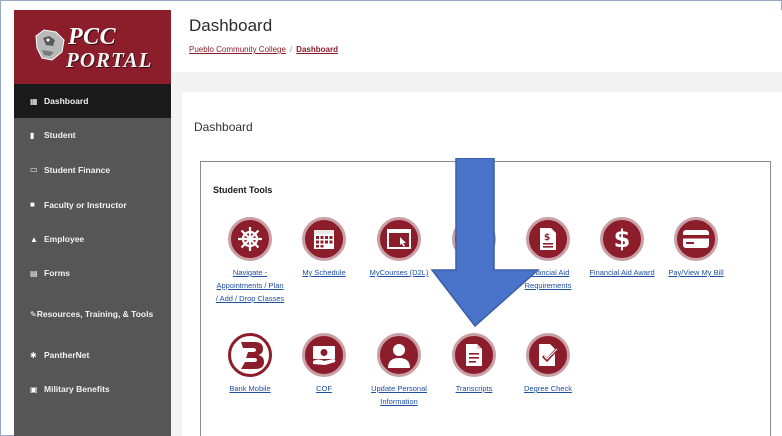  I want to click on tool-update-personal-information: Update Personal Information, so click(399, 370).